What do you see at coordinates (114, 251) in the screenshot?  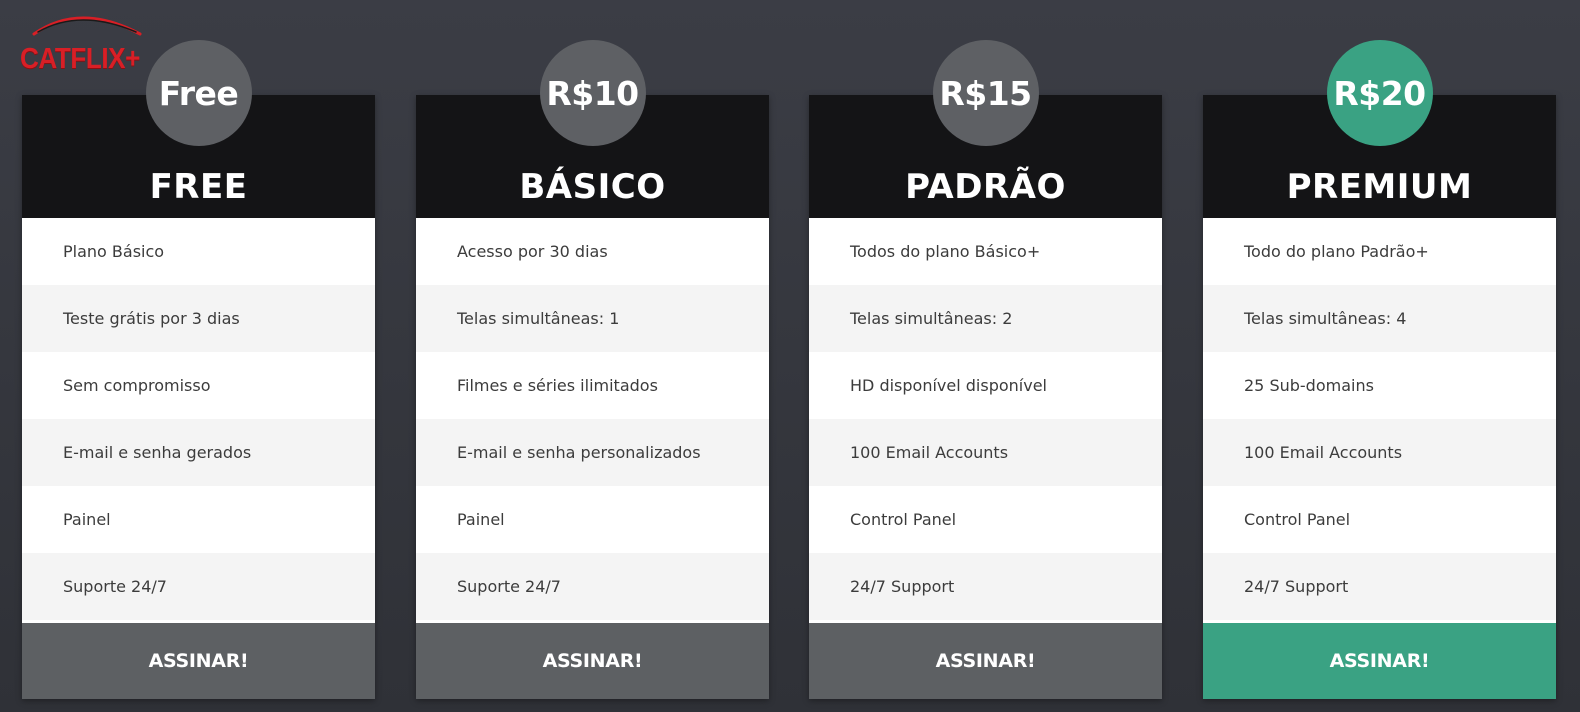 I see `feature-item: Plano Básico` at bounding box center [114, 251].